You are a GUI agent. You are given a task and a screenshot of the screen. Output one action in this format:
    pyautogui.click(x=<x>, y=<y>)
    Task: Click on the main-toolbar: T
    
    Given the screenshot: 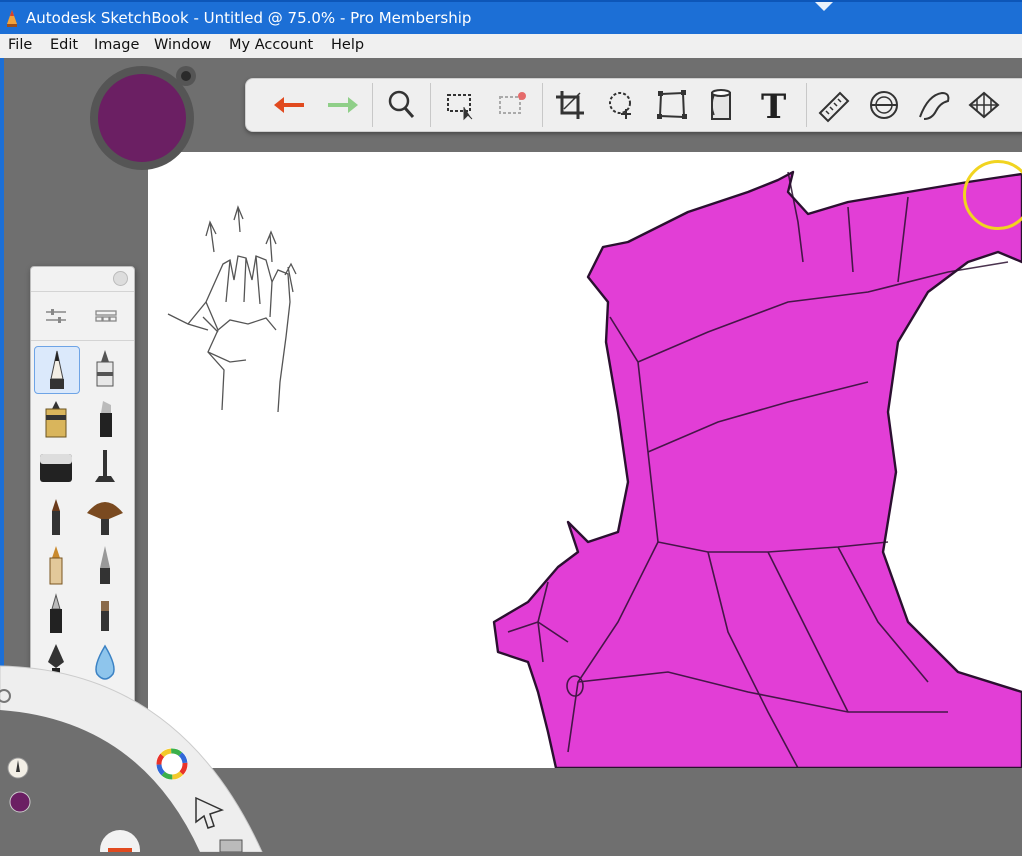 What is the action you would take?
    pyautogui.click(x=633, y=105)
    